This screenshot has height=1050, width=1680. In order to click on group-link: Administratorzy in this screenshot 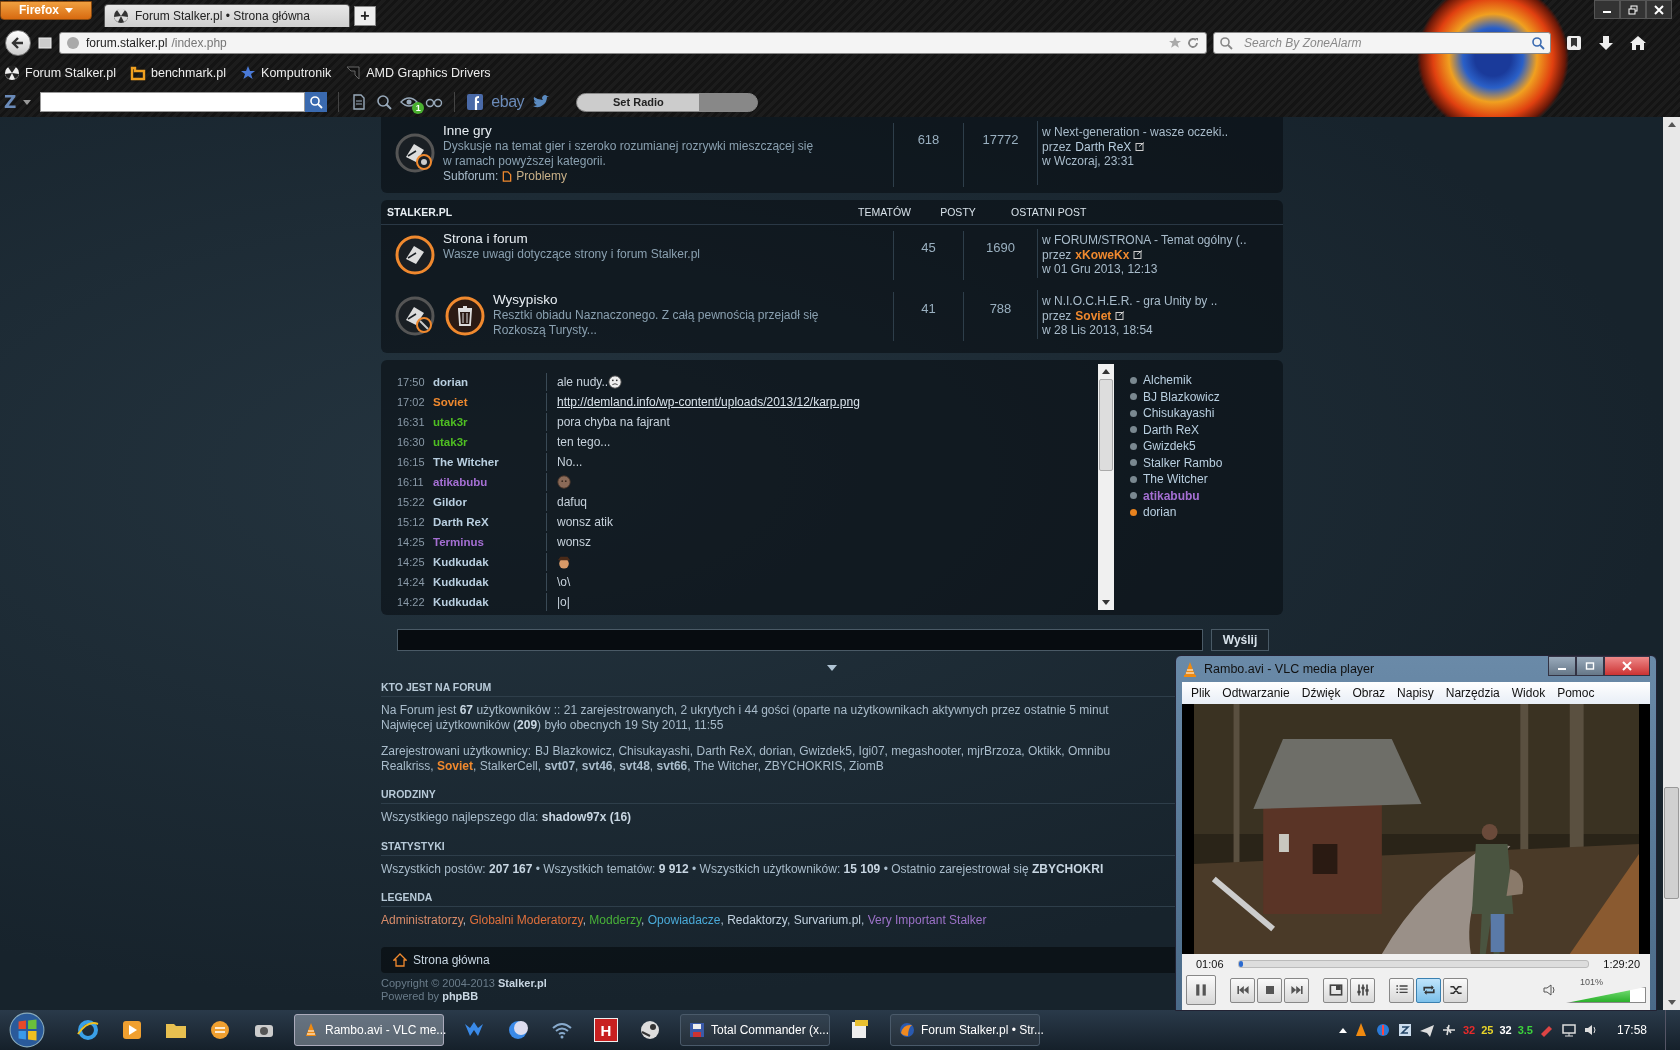, I will do `click(422, 920)`.